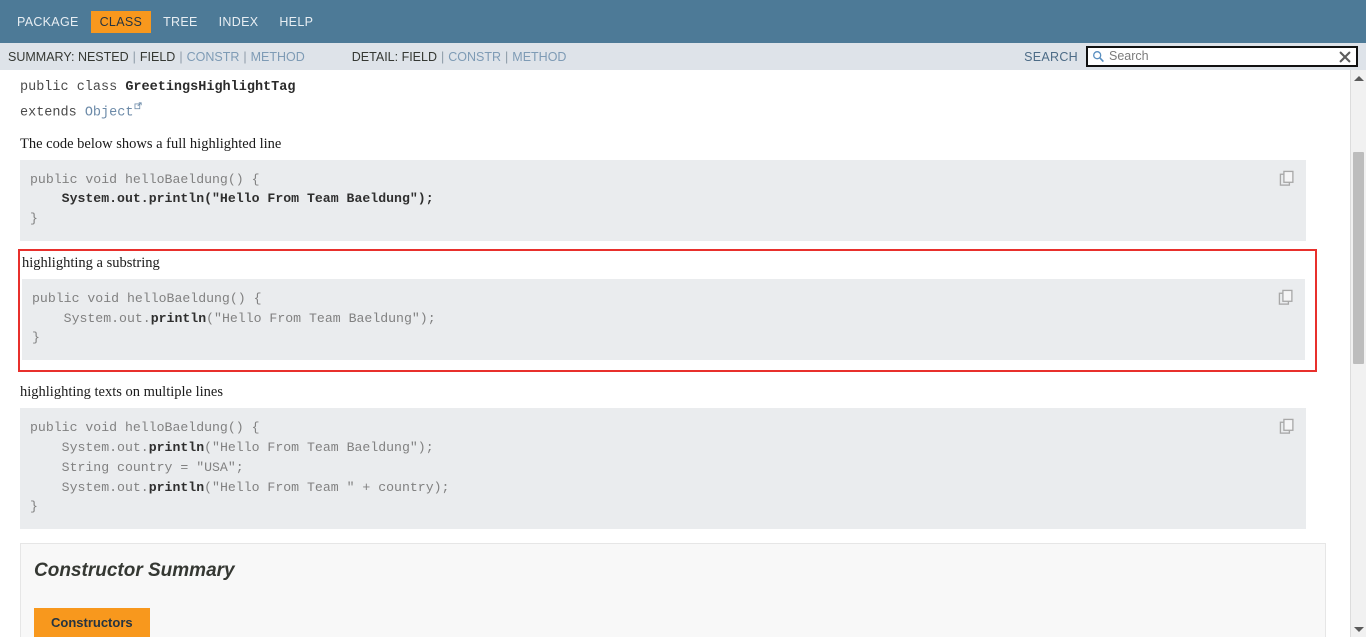  What do you see at coordinates (137, 467) in the screenshot?
I see `code-line: String country = "USA";` at bounding box center [137, 467].